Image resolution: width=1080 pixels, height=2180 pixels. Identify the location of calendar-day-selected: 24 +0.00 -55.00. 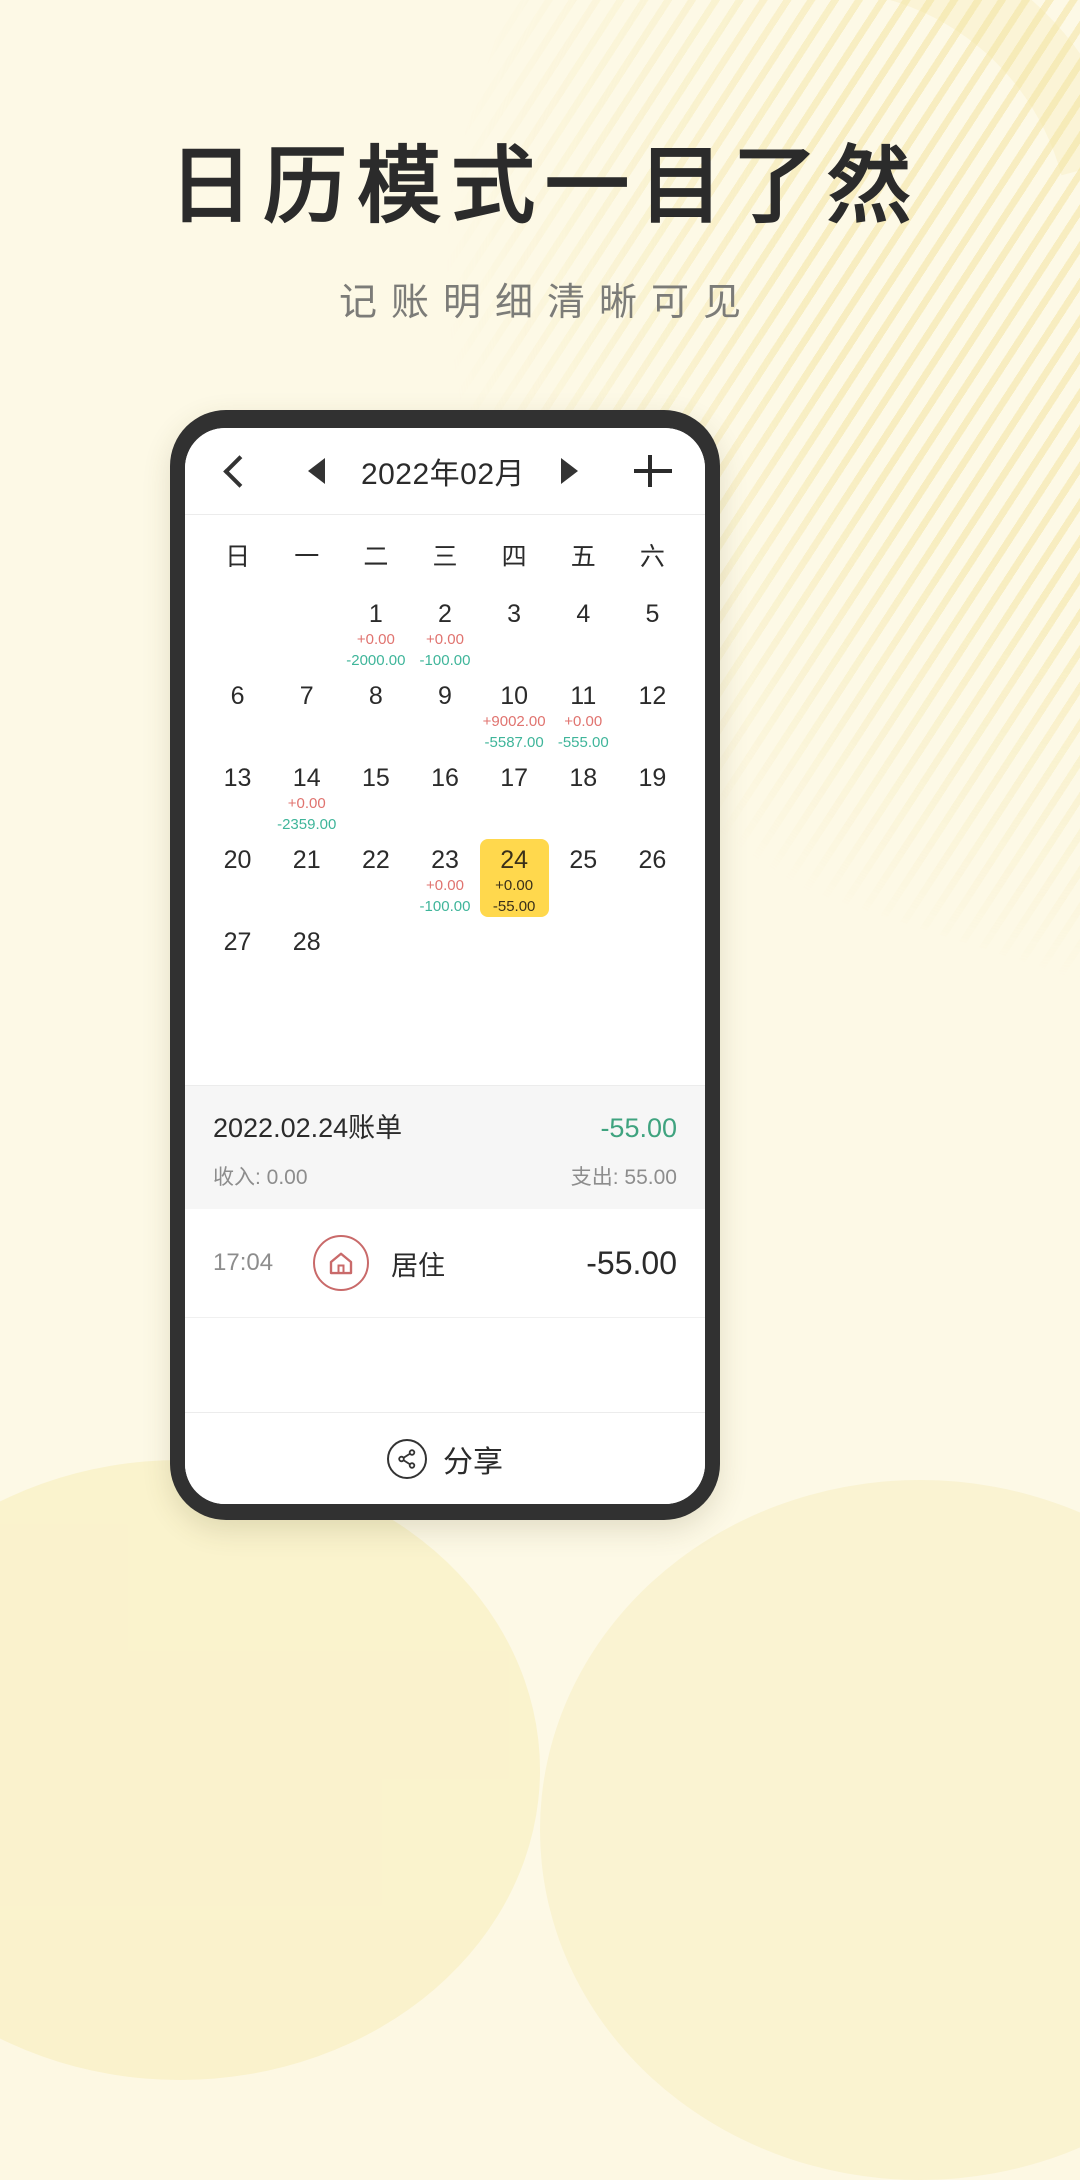
(514, 878).